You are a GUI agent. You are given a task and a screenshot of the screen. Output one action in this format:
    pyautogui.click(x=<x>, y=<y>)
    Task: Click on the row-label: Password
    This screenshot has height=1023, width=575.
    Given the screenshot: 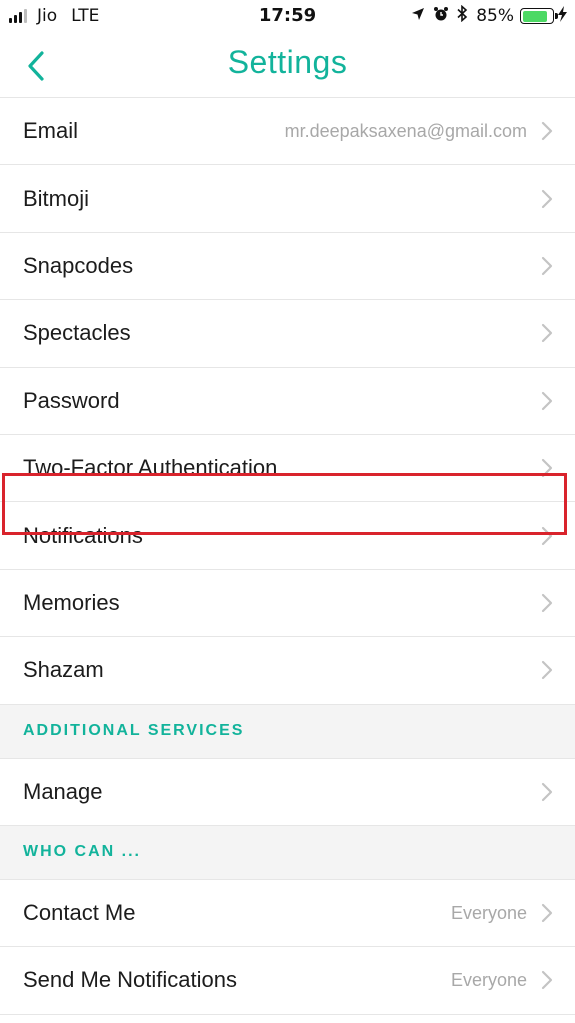 What is the action you would take?
    pyautogui.click(x=71, y=400)
    